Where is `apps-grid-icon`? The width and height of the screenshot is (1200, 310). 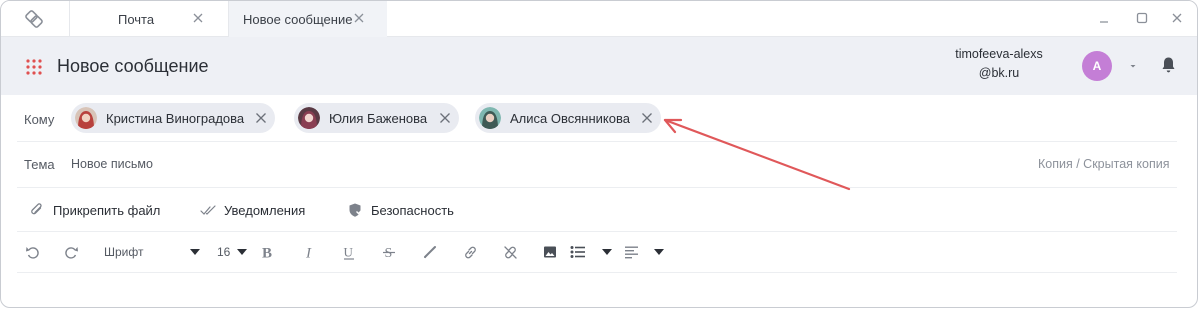 apps-grid-icon is located at coordinates (34, 67).